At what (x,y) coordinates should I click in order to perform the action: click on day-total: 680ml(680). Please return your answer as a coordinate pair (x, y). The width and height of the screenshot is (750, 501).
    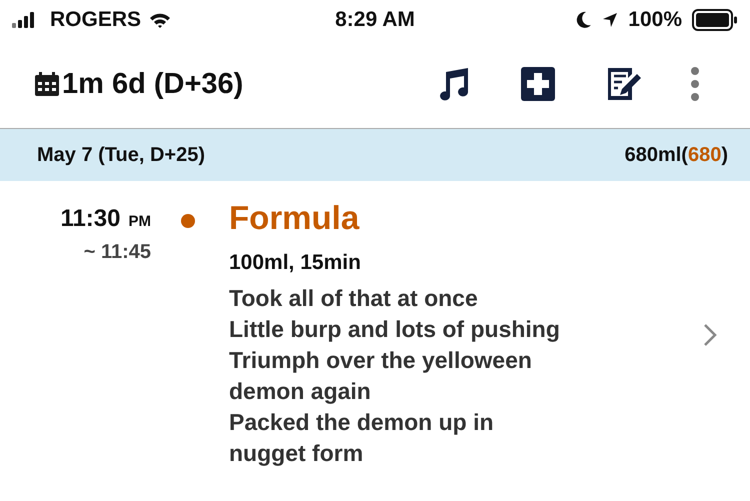
    Looking at the image, I should click on (676, 155).